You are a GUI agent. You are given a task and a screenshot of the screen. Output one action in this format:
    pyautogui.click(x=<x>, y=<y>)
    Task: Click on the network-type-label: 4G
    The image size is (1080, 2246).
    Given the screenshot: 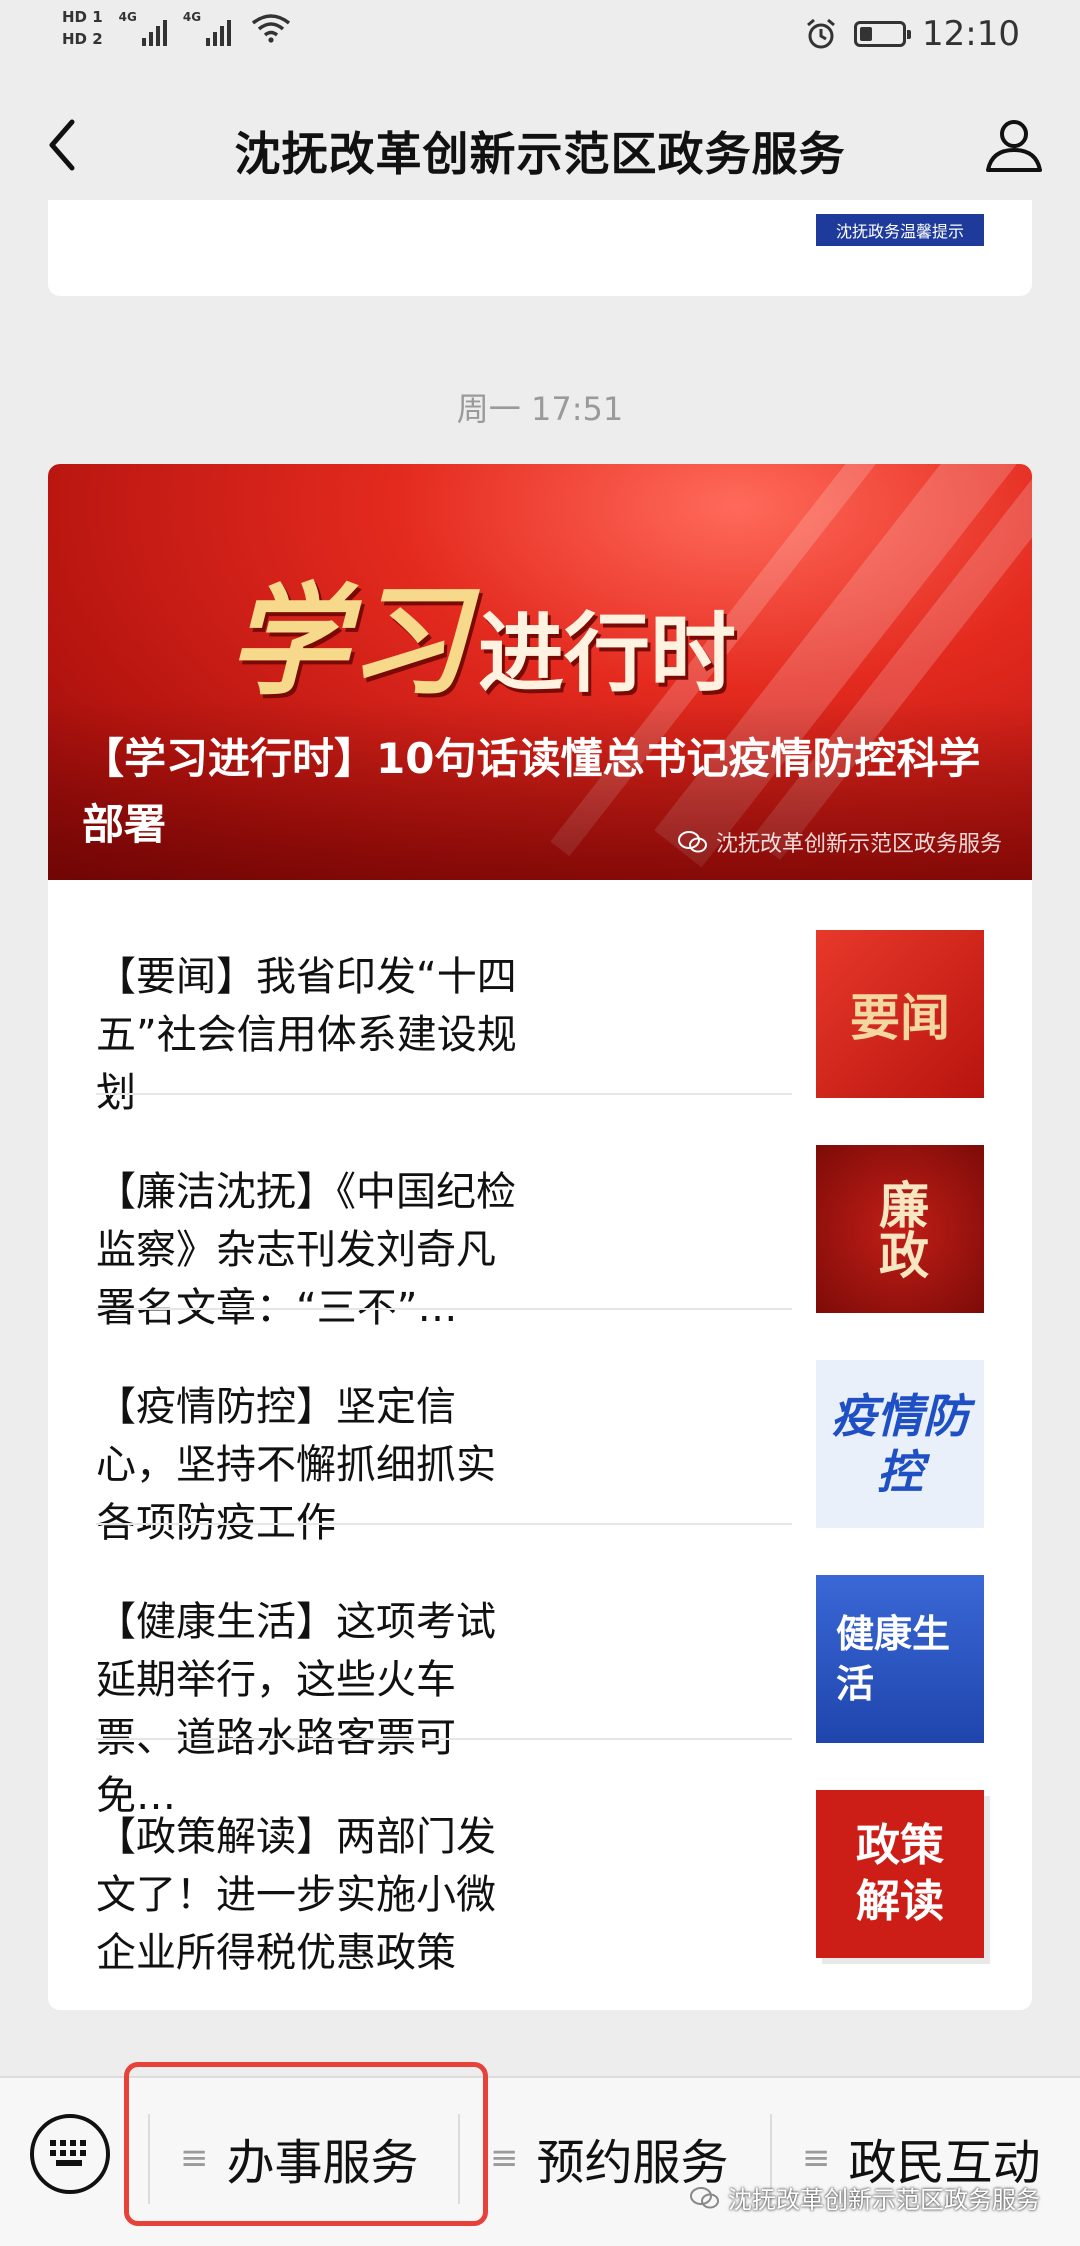 What is the action you would take?
    pyautogui.click(x=127, y=17)
    